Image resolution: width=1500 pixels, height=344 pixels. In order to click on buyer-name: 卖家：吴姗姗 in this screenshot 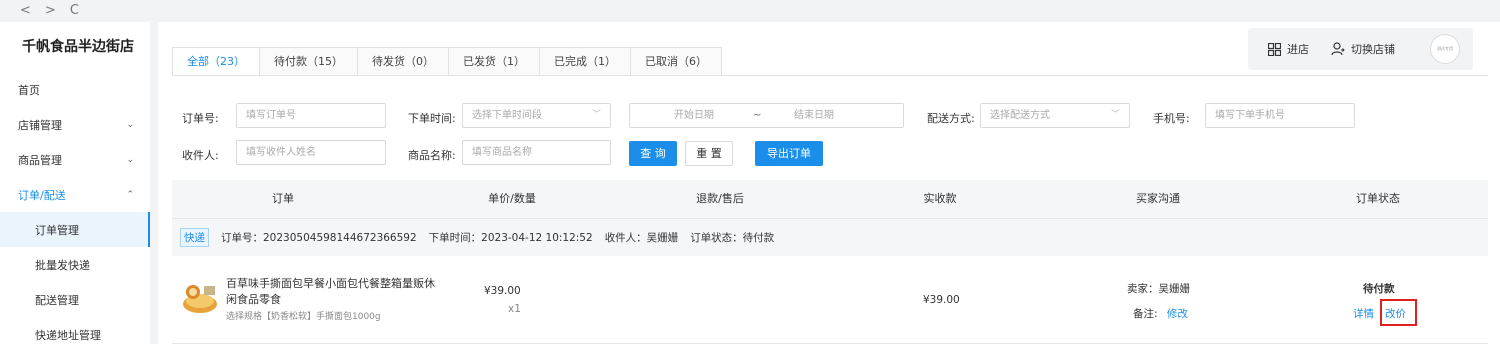, I will do `click(1158, 289)`.